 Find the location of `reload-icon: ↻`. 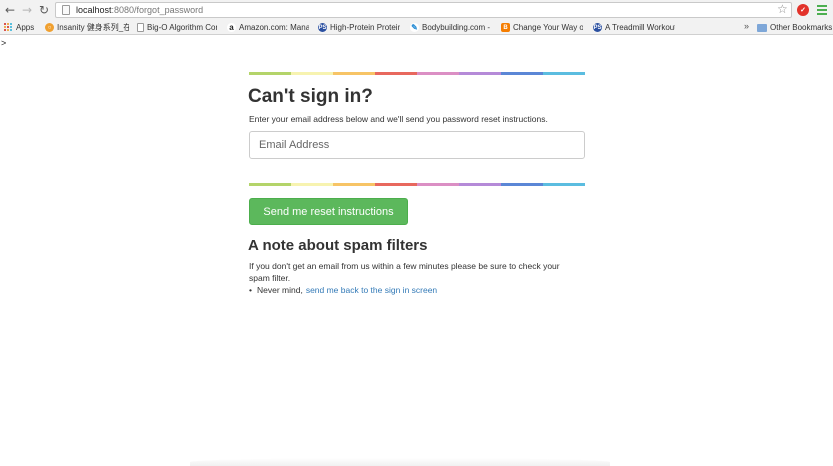

reload-icon: ↻ is located at coordinates (44, 10).